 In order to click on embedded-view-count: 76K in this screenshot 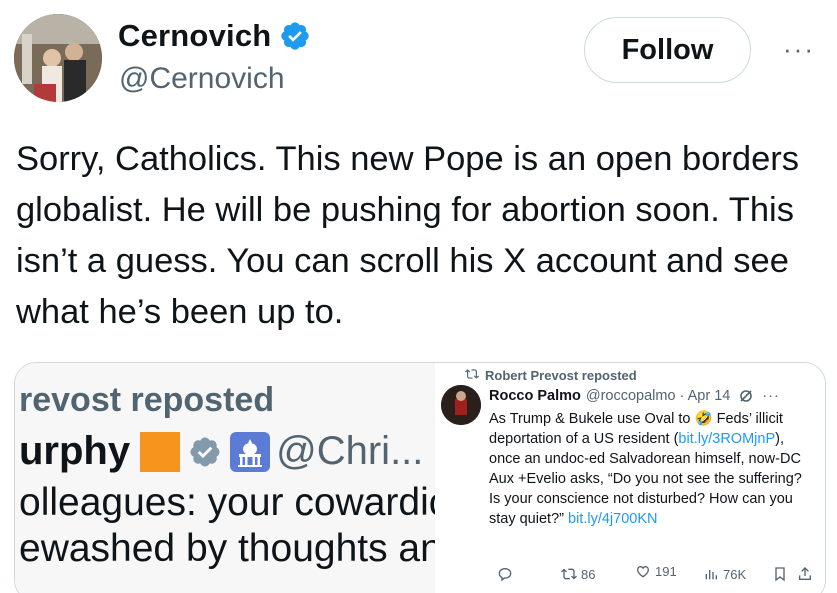, I will do `click(724, 574)`.